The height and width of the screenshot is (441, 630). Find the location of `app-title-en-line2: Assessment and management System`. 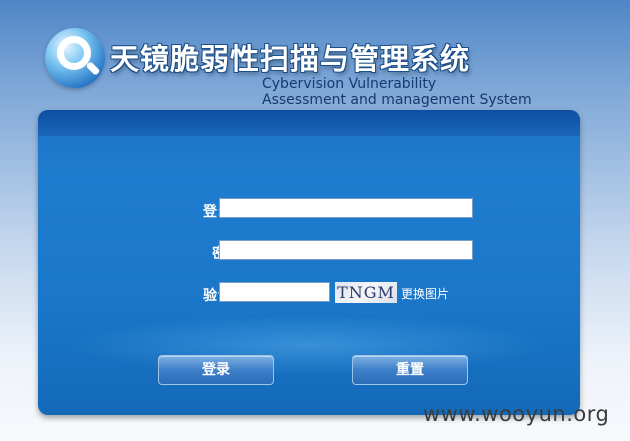

app-title-en-line2: Assessment and management System is located at coordinates (397, 100).